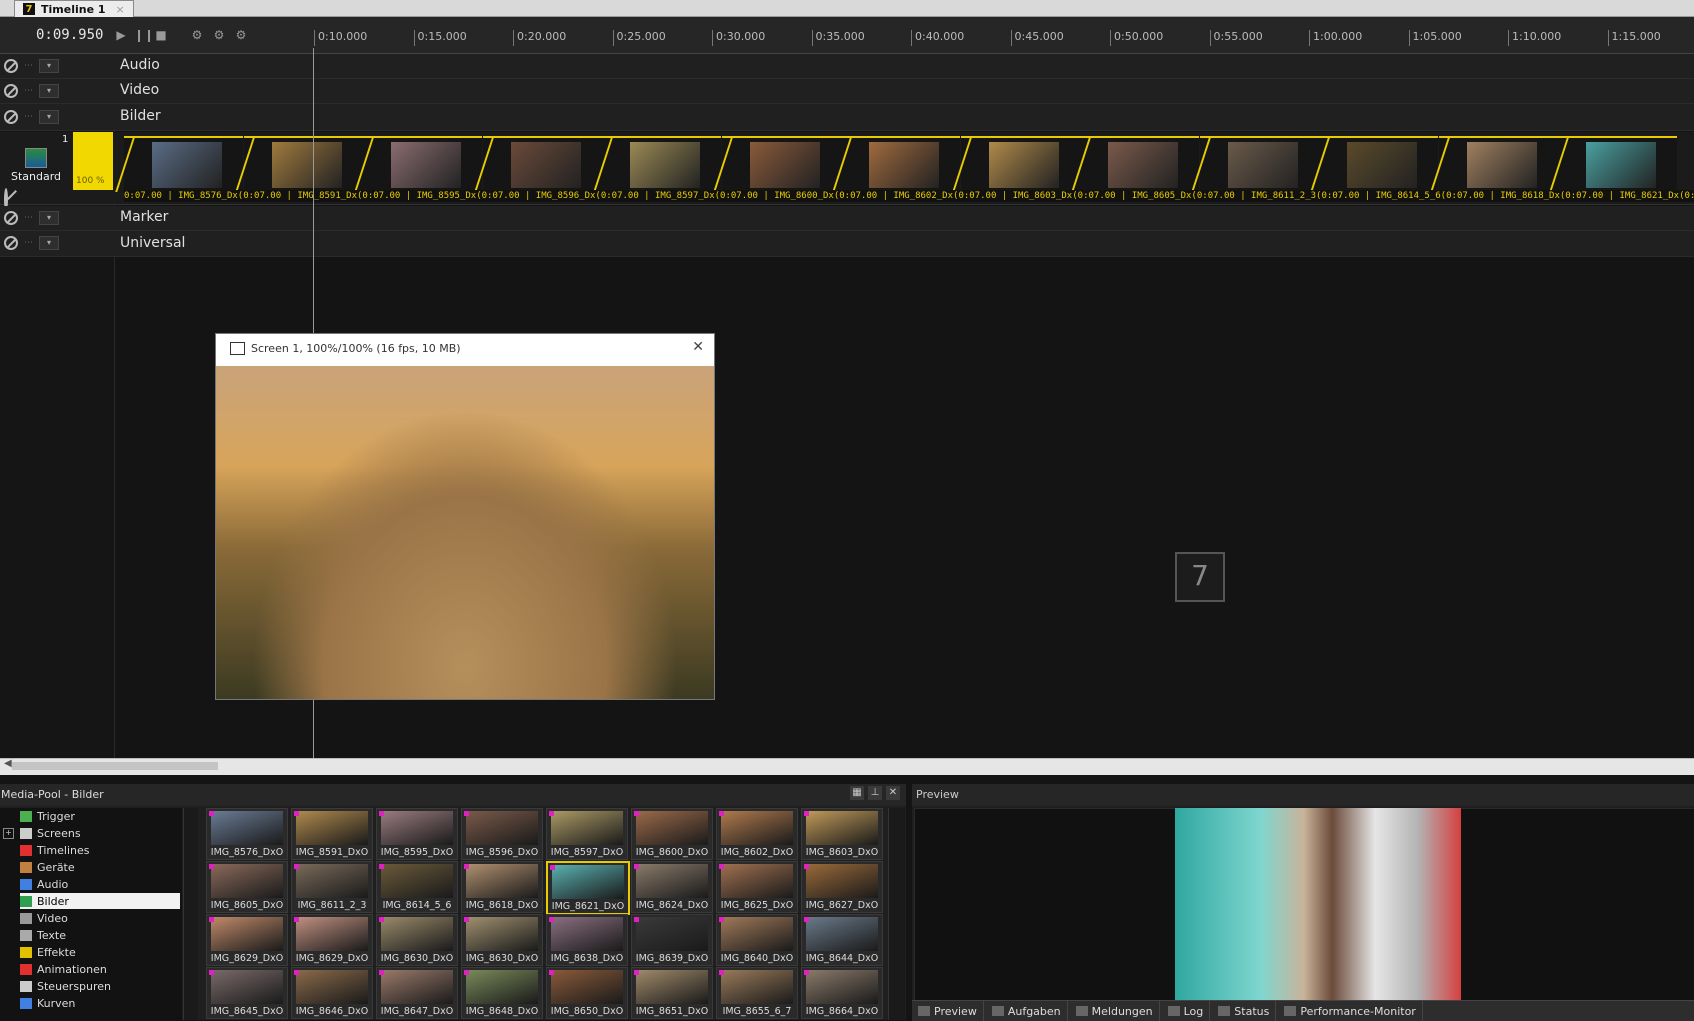 This screenshot has height=1021, width=1694. What do you see at coordinates (50, 833) in the screenshot?
I see `tree-item-screens: Screens` at bounding box center [50, 833].